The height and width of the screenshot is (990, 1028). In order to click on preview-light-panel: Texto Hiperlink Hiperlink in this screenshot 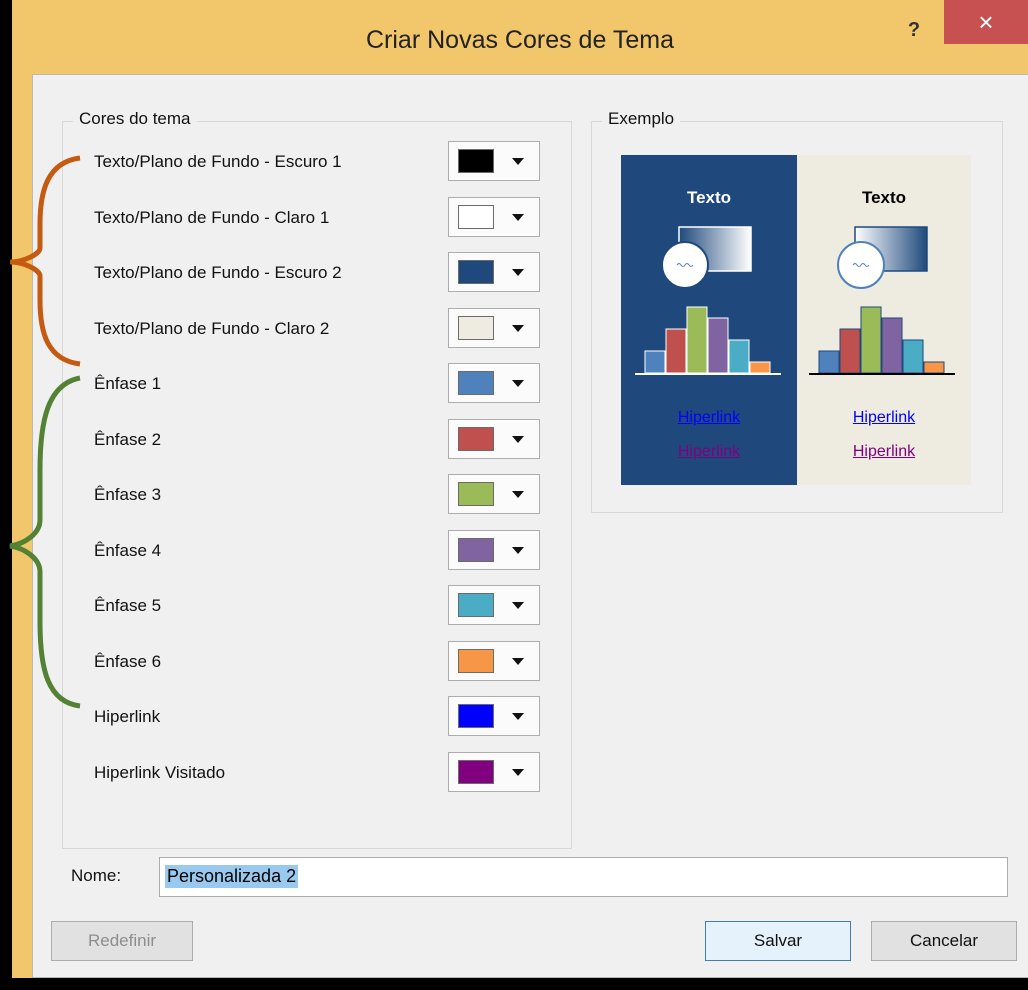, I will do `click(884, 320)`.